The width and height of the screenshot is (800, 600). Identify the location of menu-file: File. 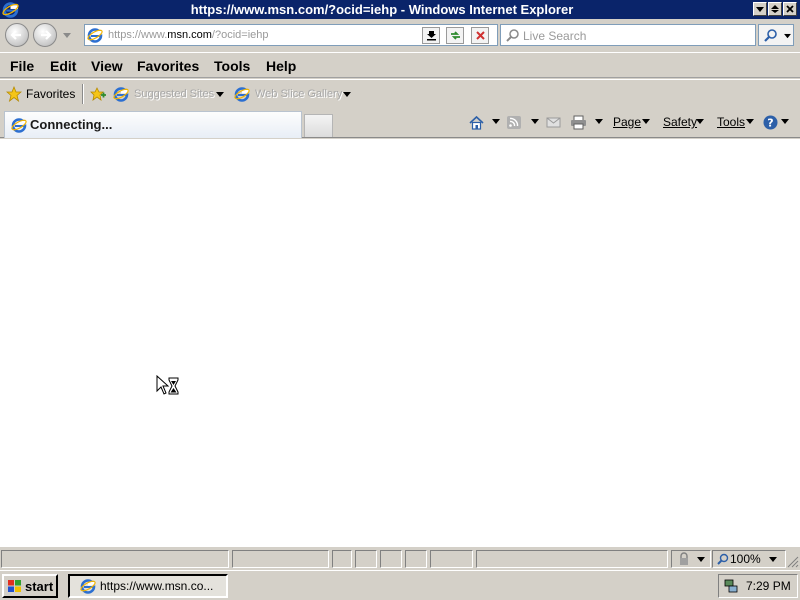
(22, 66).